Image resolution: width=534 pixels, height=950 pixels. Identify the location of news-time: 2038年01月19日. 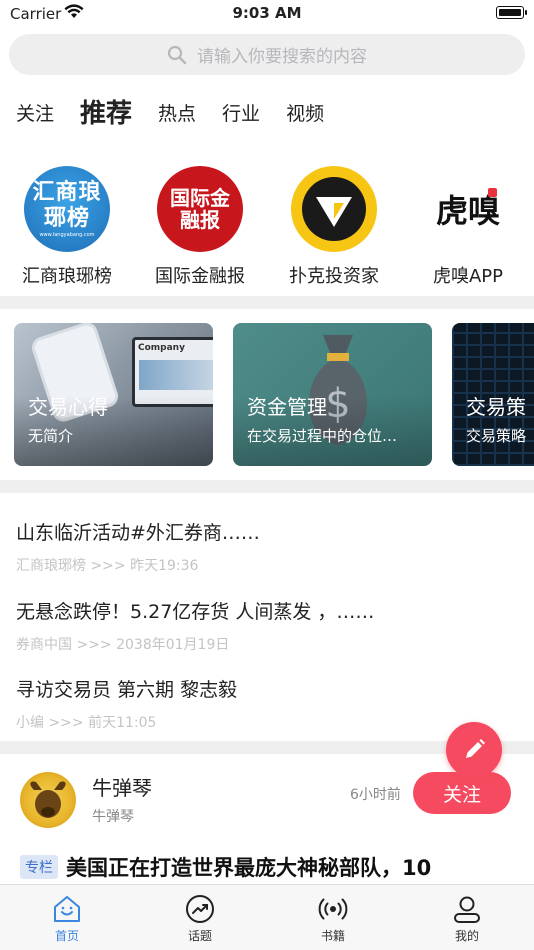
(173, 645).